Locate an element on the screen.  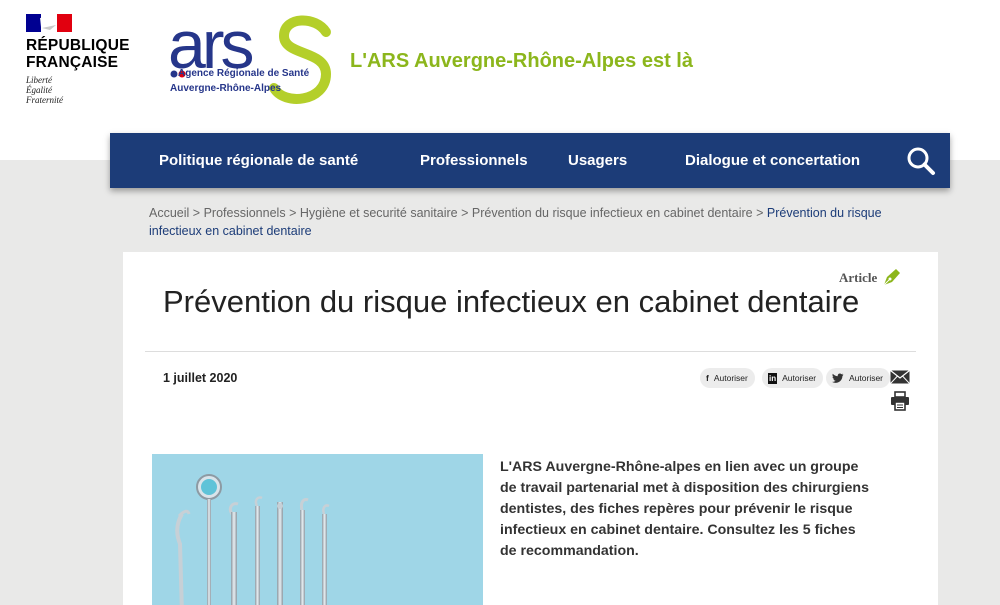
nav-item-professionnels: Professionnels is located at coordinates (474, 160).